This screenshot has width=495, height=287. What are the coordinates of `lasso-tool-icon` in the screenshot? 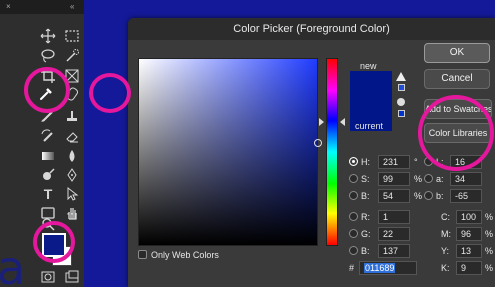 It's located at (48, 56).